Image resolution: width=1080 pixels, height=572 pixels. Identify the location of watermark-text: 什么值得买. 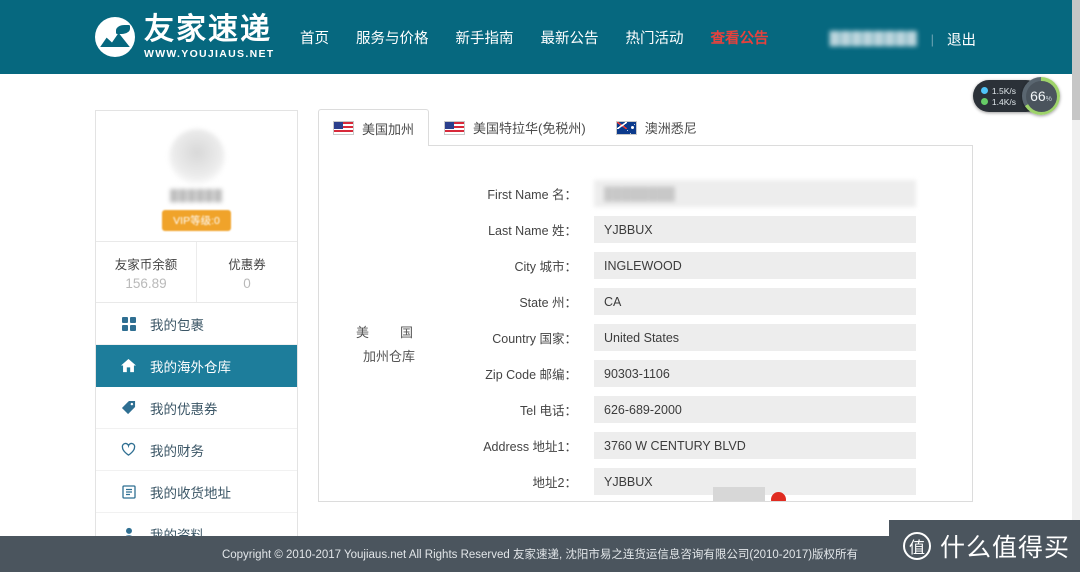
(1004, 547).